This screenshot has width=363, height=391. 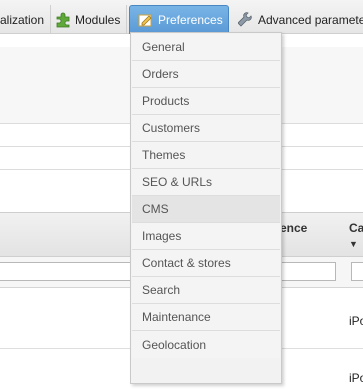 What do you see at coordinates (357, 271) in the screenshot?
I see `filter-category-input` at bounding box center [357, 271].